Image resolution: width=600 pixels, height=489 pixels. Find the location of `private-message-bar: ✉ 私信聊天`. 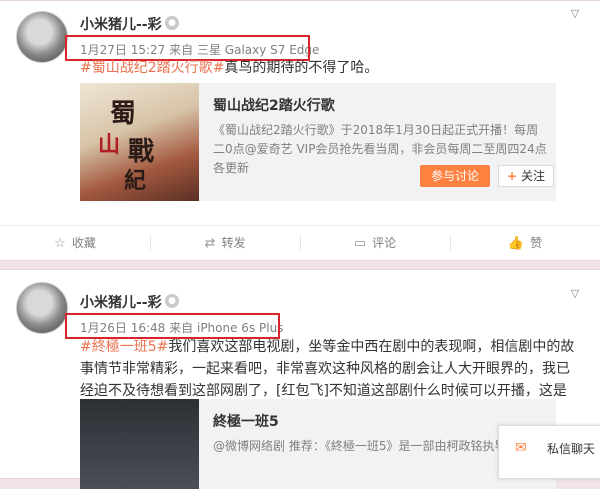

private-message-bar: ✉ 私信聊天 is located at coordinates (549, 452).